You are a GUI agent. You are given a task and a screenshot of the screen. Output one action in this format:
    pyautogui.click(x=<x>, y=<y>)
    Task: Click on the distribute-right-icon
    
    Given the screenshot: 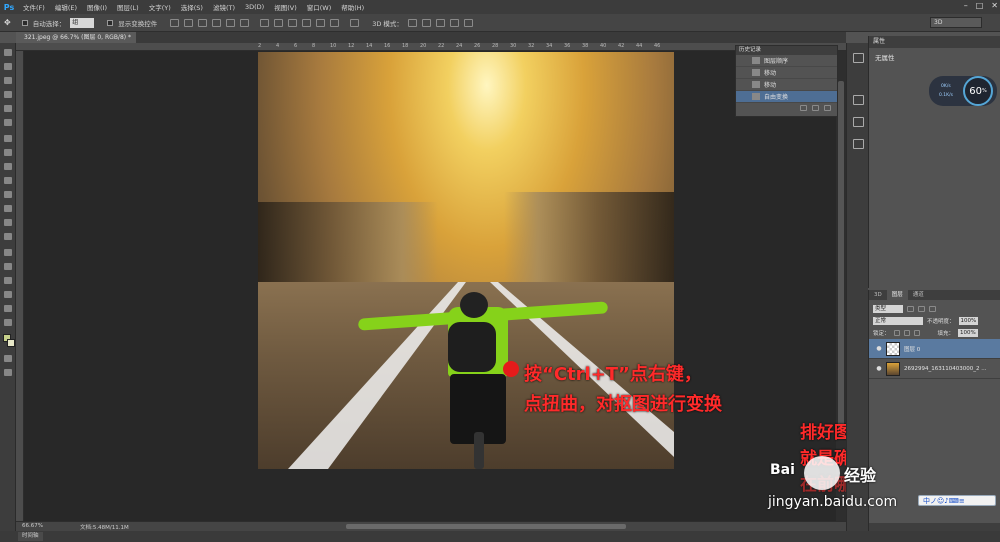 What is the action you would take?
    pyautogui.click(x=335, y=22)
    